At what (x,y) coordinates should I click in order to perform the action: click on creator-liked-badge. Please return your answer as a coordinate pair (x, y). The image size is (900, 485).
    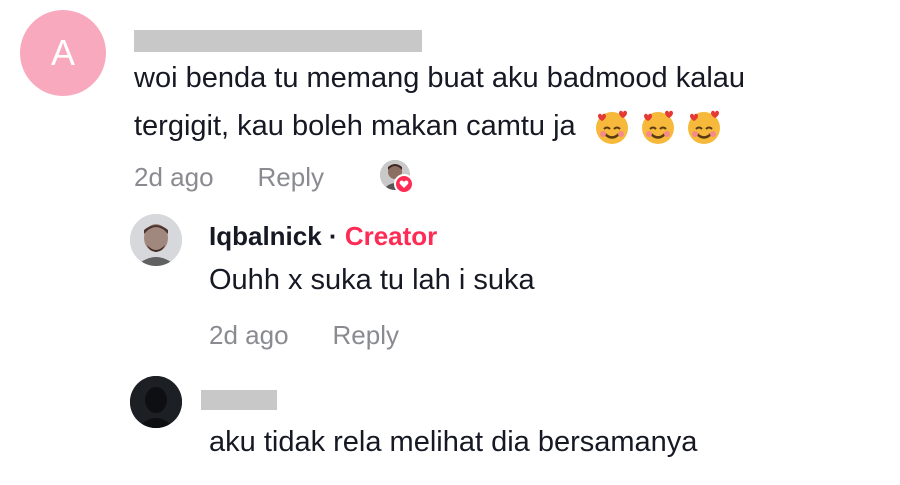
    Looking at the image, I should click on (397, 177).